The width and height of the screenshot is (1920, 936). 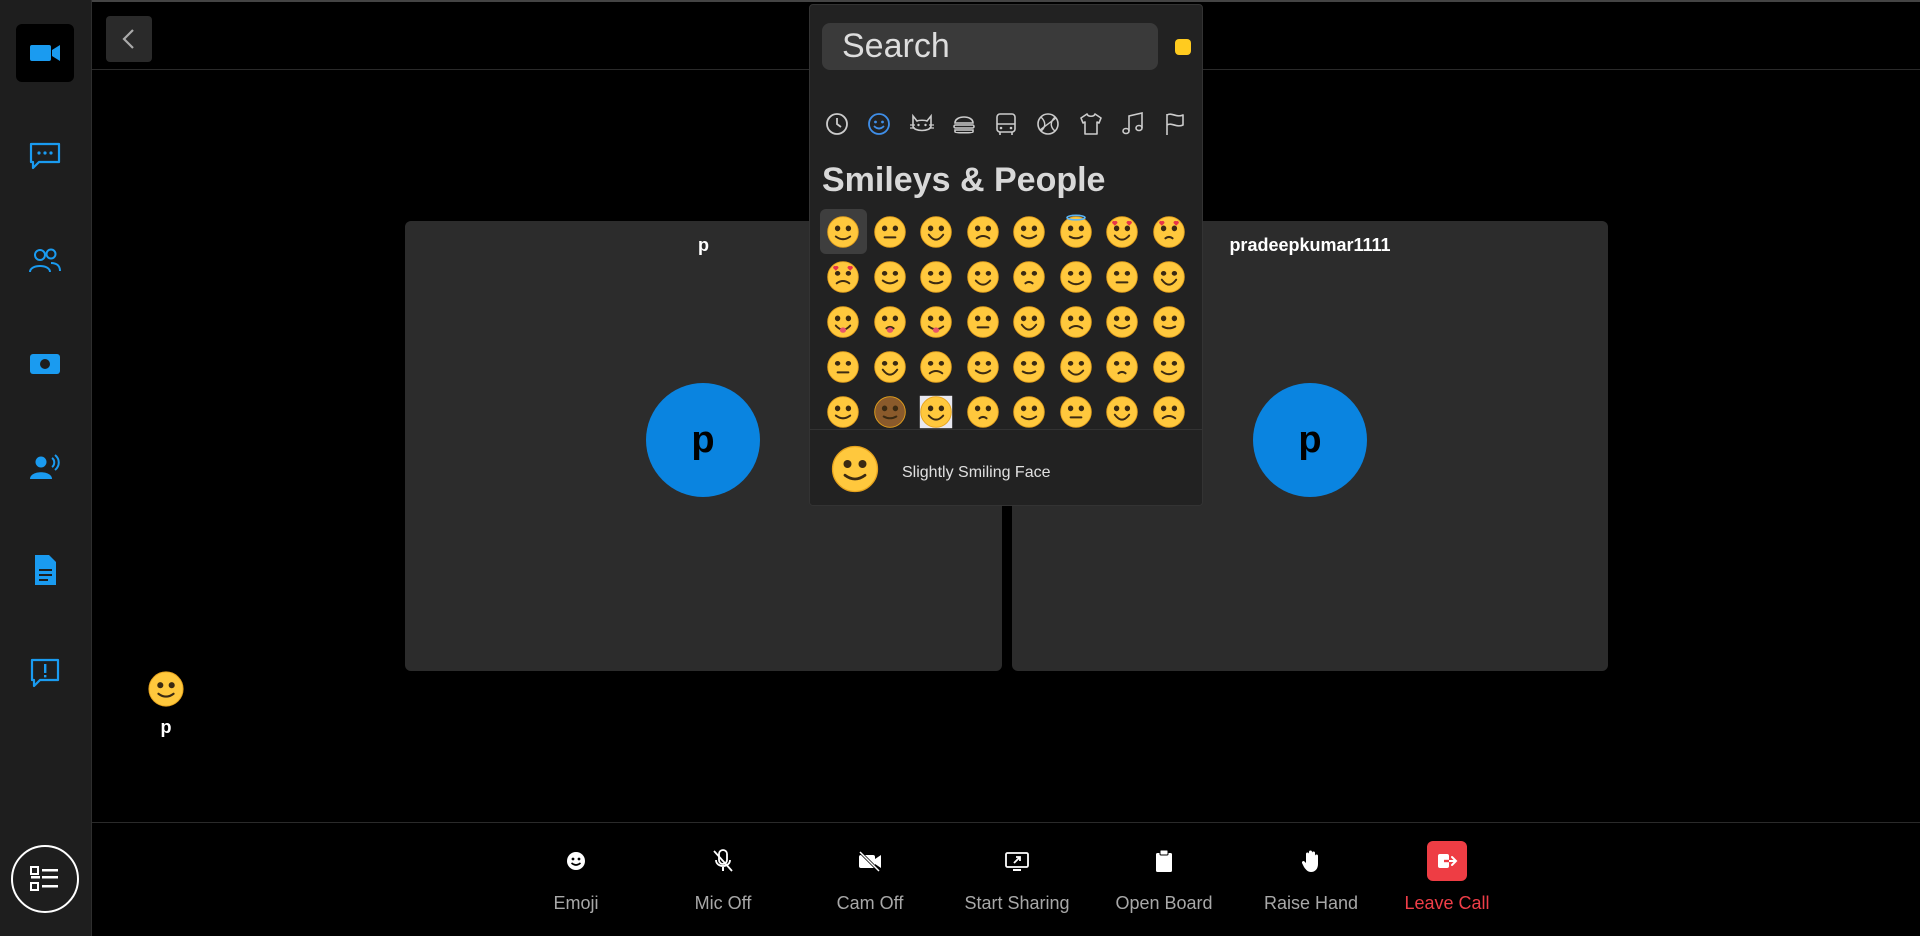 I want to click on tab-smileys, so click(x=879, y=124).